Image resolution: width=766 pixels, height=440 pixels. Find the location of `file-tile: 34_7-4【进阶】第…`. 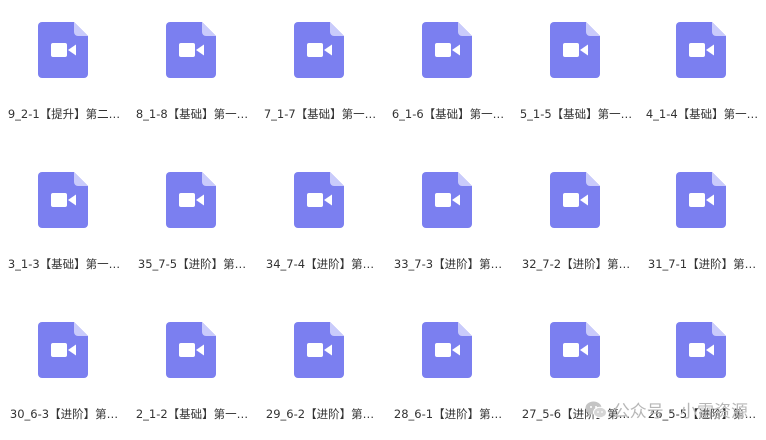

file-tile: 34_7-4【进阶】第… is located at coordinates (320, 220).